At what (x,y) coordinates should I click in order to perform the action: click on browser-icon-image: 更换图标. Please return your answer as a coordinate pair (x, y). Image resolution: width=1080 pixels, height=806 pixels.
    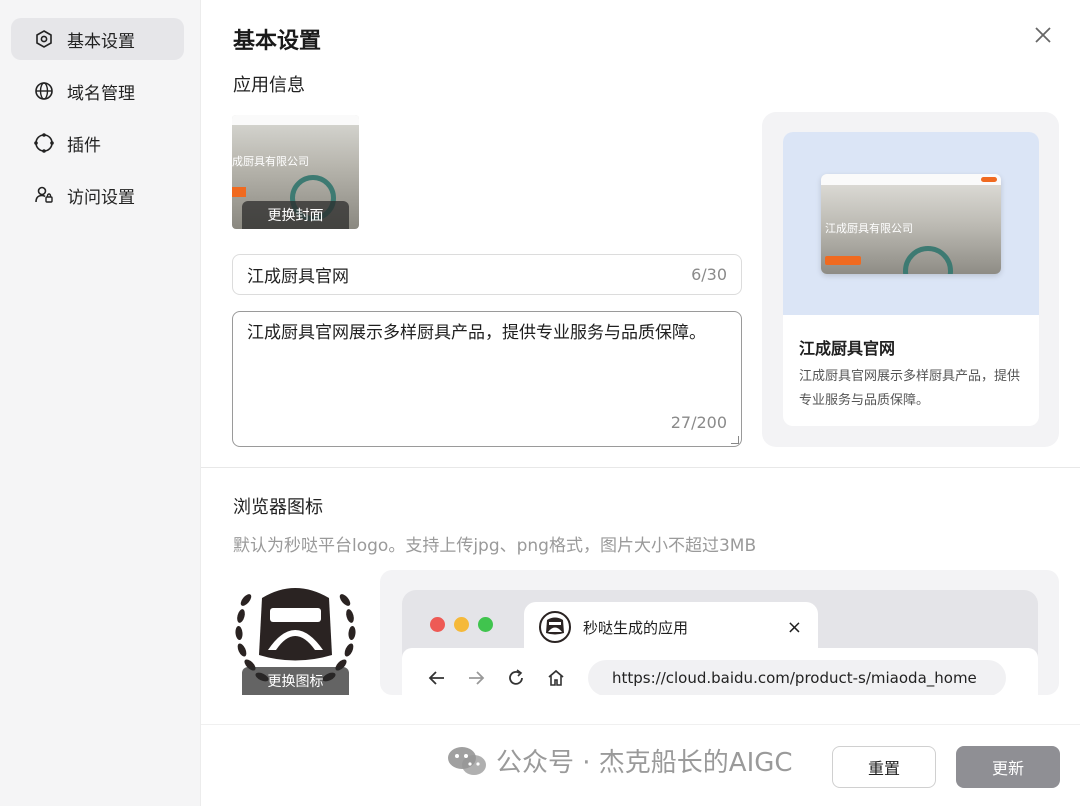
    Looking at the image, I should click on (295, 632).